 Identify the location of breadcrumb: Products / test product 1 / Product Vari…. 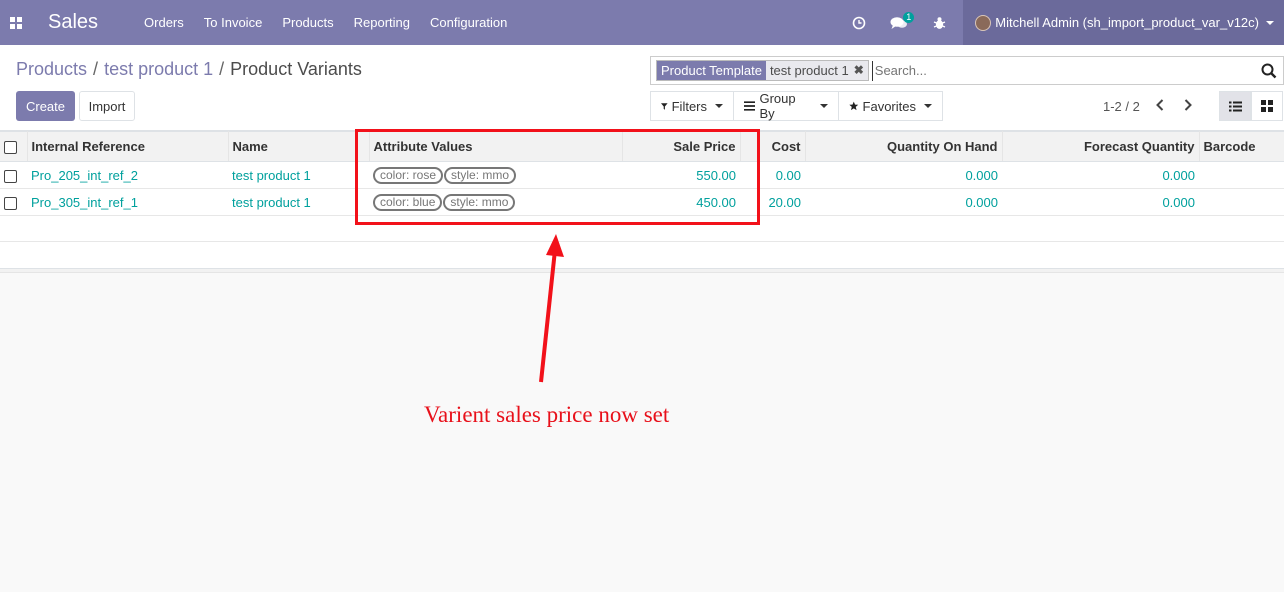
(189, 69).